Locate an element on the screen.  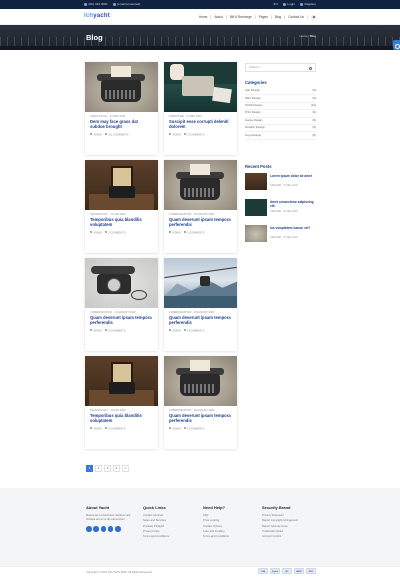
footer-link: Account Control is located at coordinates (280, 537).